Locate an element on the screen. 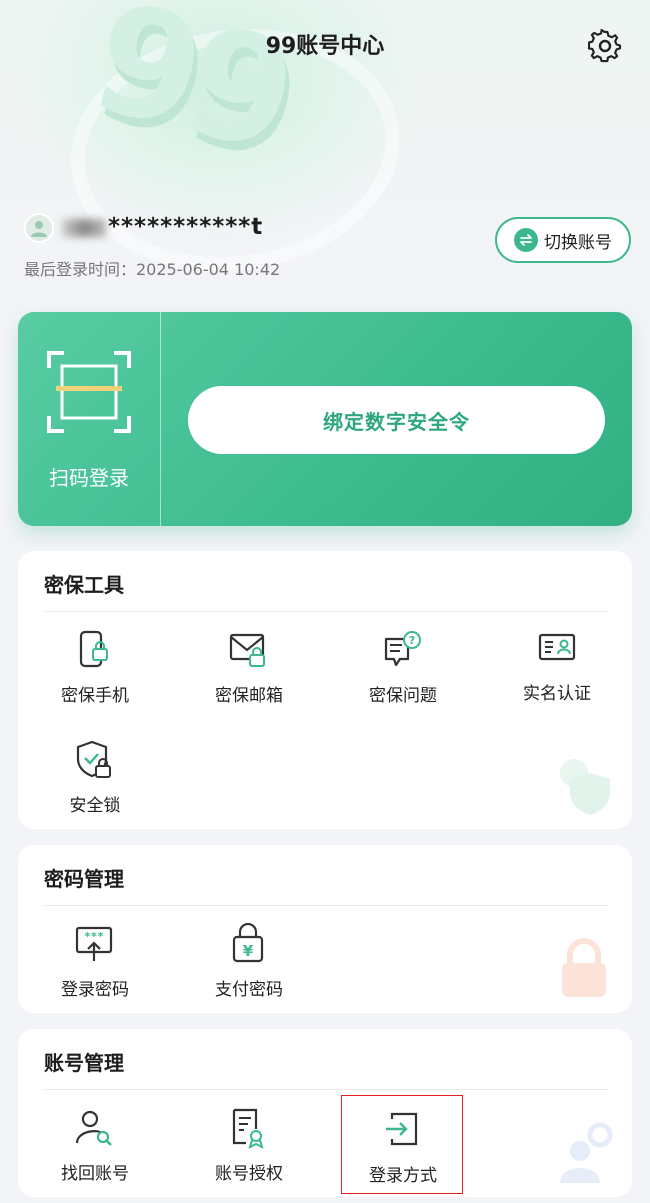 This screenshot has width=650, height=1203. page-title: 99账号中心 is located at coordinates (325, 46).